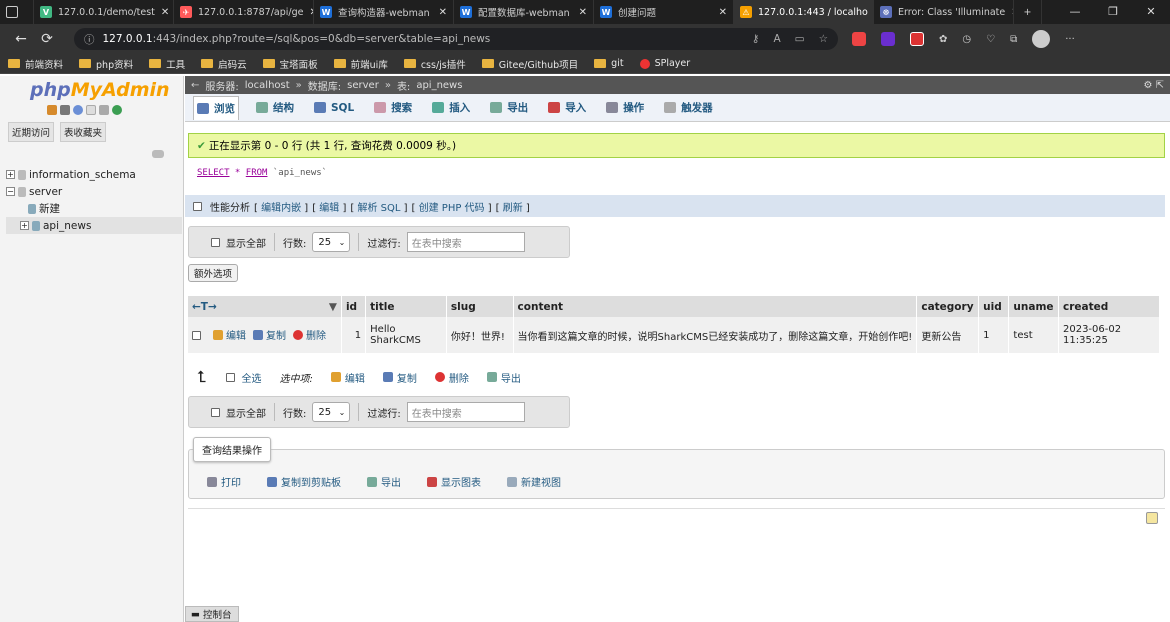 This screenshot has height=622, width=1170. Describe the element at coordinates (212, 614) in the screenshot. I see `console-button: ▬ 控制台` at that location.